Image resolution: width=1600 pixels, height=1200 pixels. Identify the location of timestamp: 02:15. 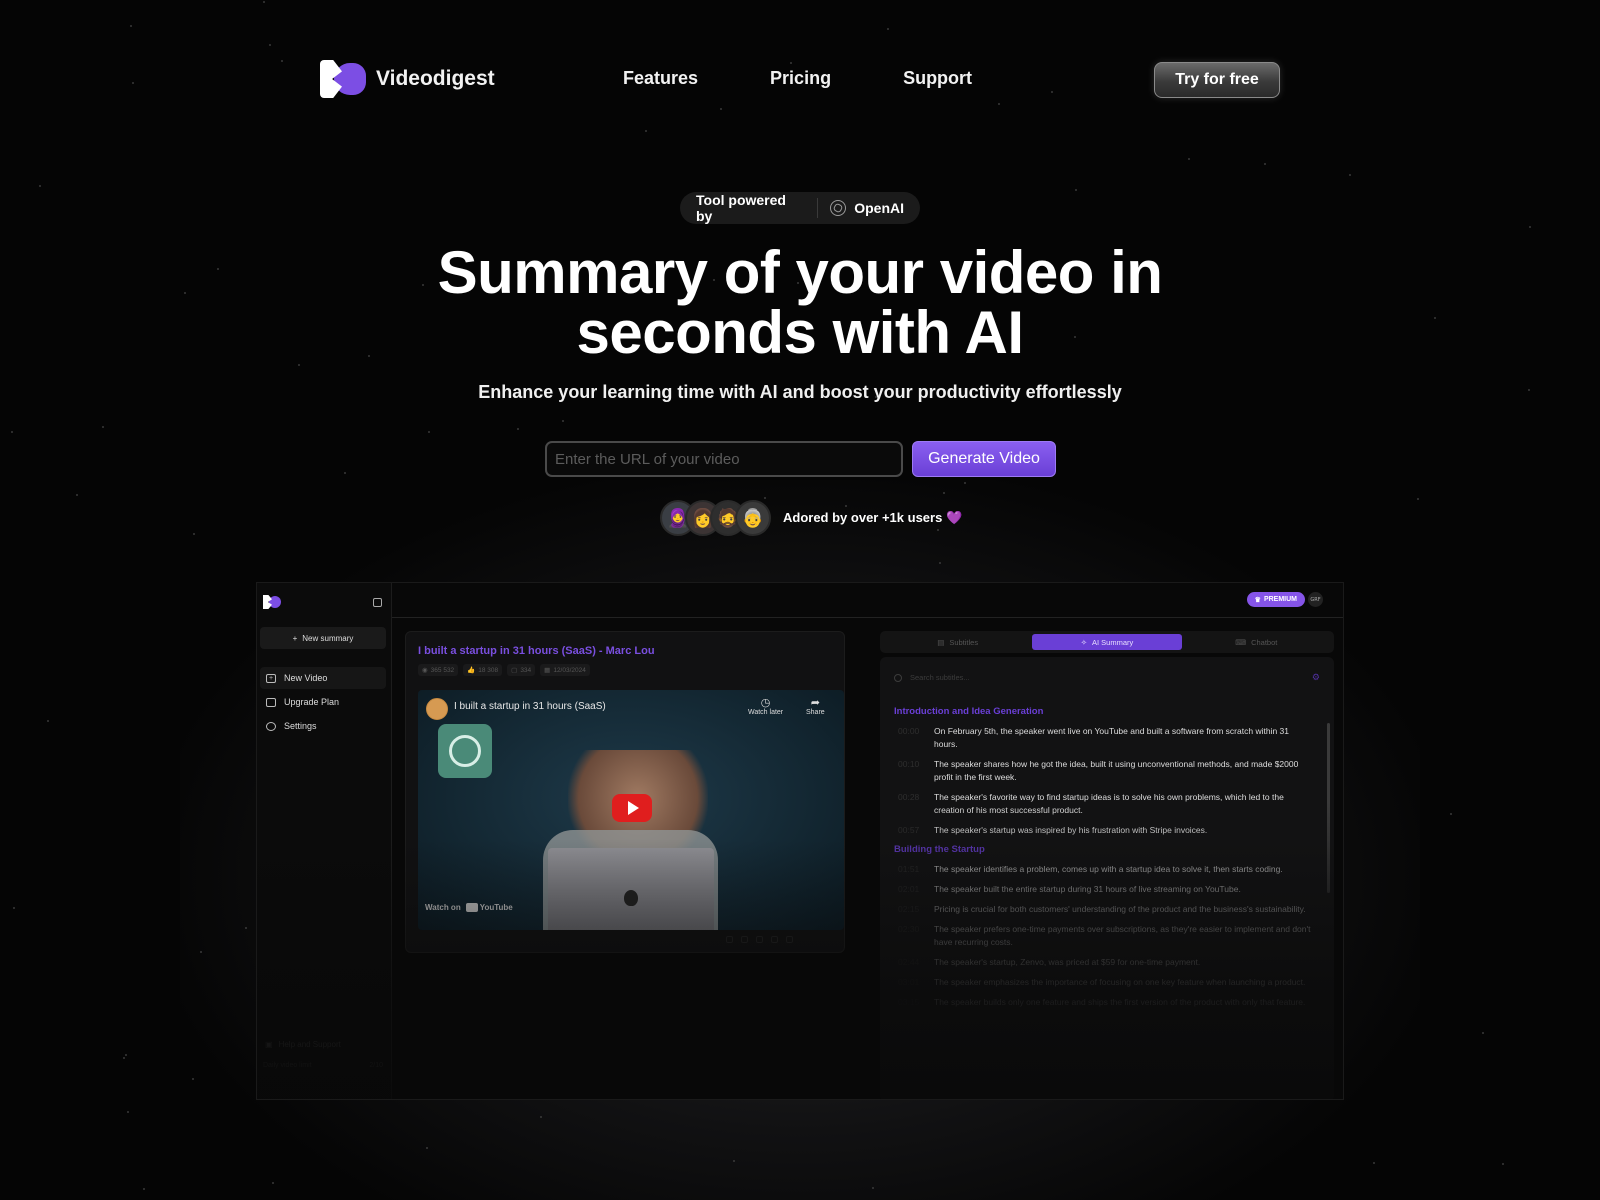
(907, 909).